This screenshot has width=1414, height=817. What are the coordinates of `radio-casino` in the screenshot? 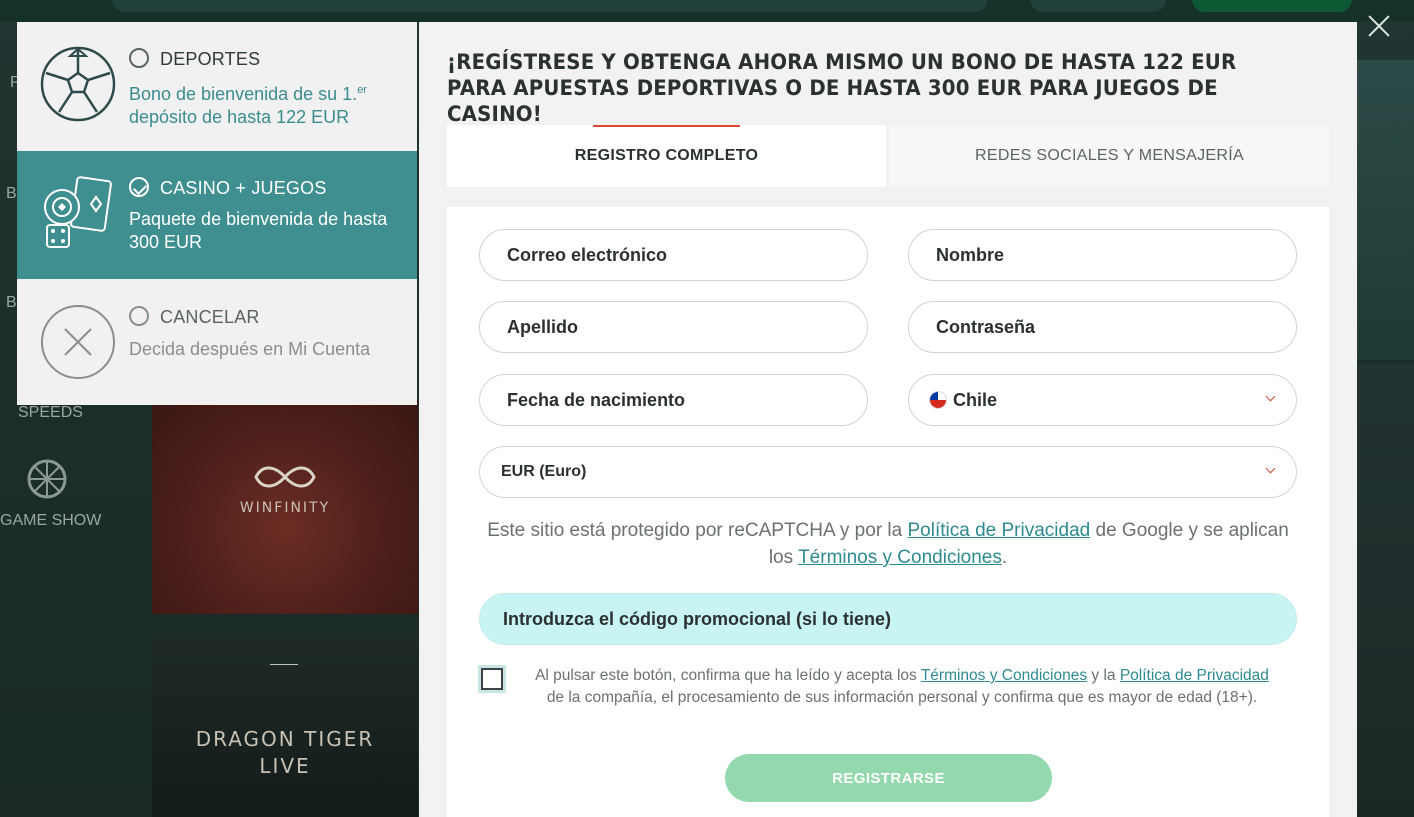 It's located at (139, 187).